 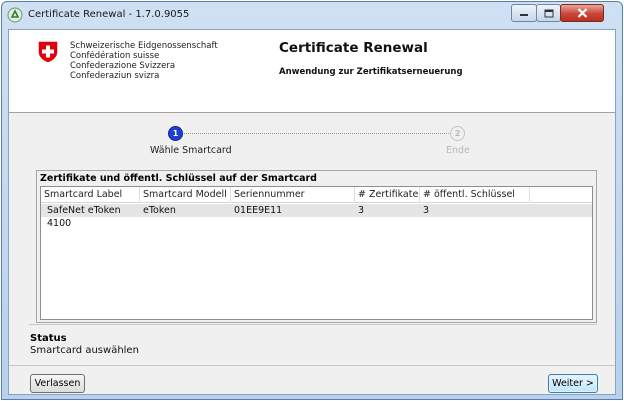 I want to click on cell-smartcard-label: SafeNet eToken 4100, so click(x=84, y=217).